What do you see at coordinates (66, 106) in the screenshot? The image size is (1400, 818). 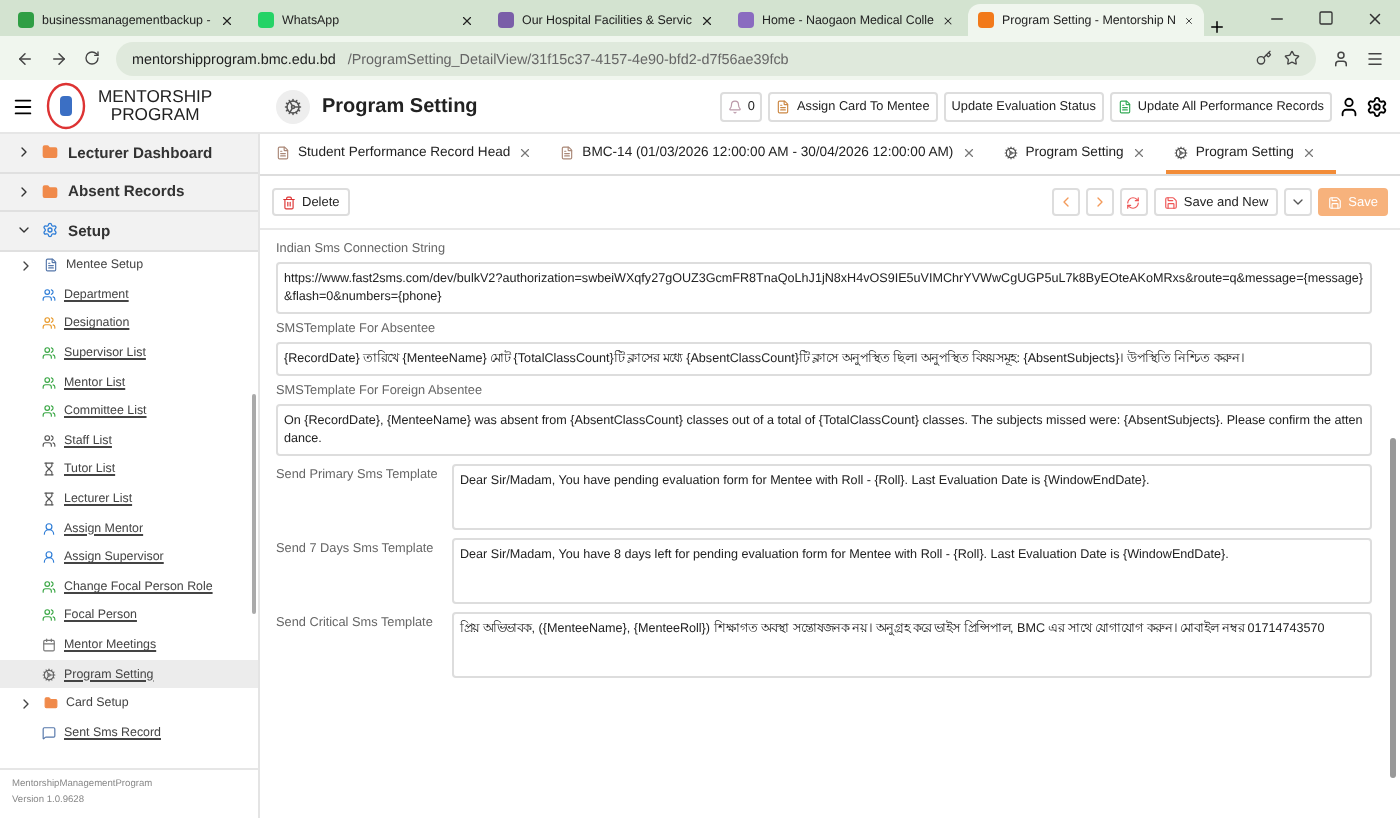 I see `logo-icon` at bounding box center [66, 106].